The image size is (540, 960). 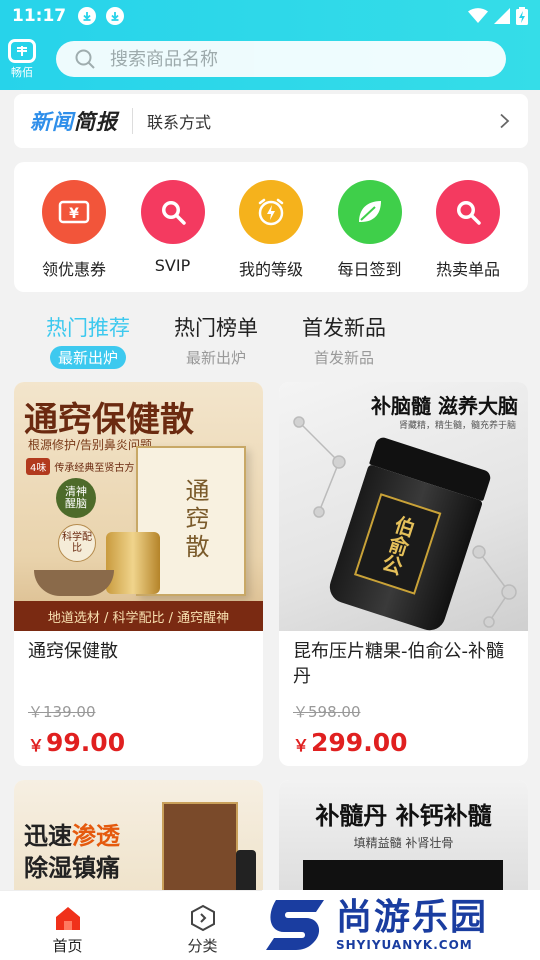 What do you see at coordinates (404, 945) in the screenshot?
I see `watermark-en: SHYIYUANYK.COM` at bounding box center [404, 945].